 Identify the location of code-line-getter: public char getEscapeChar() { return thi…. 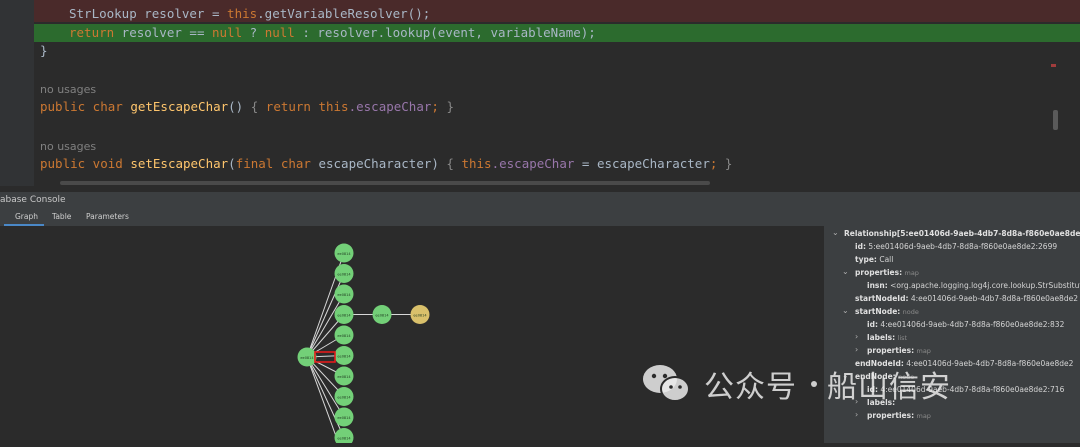
(247, 106).